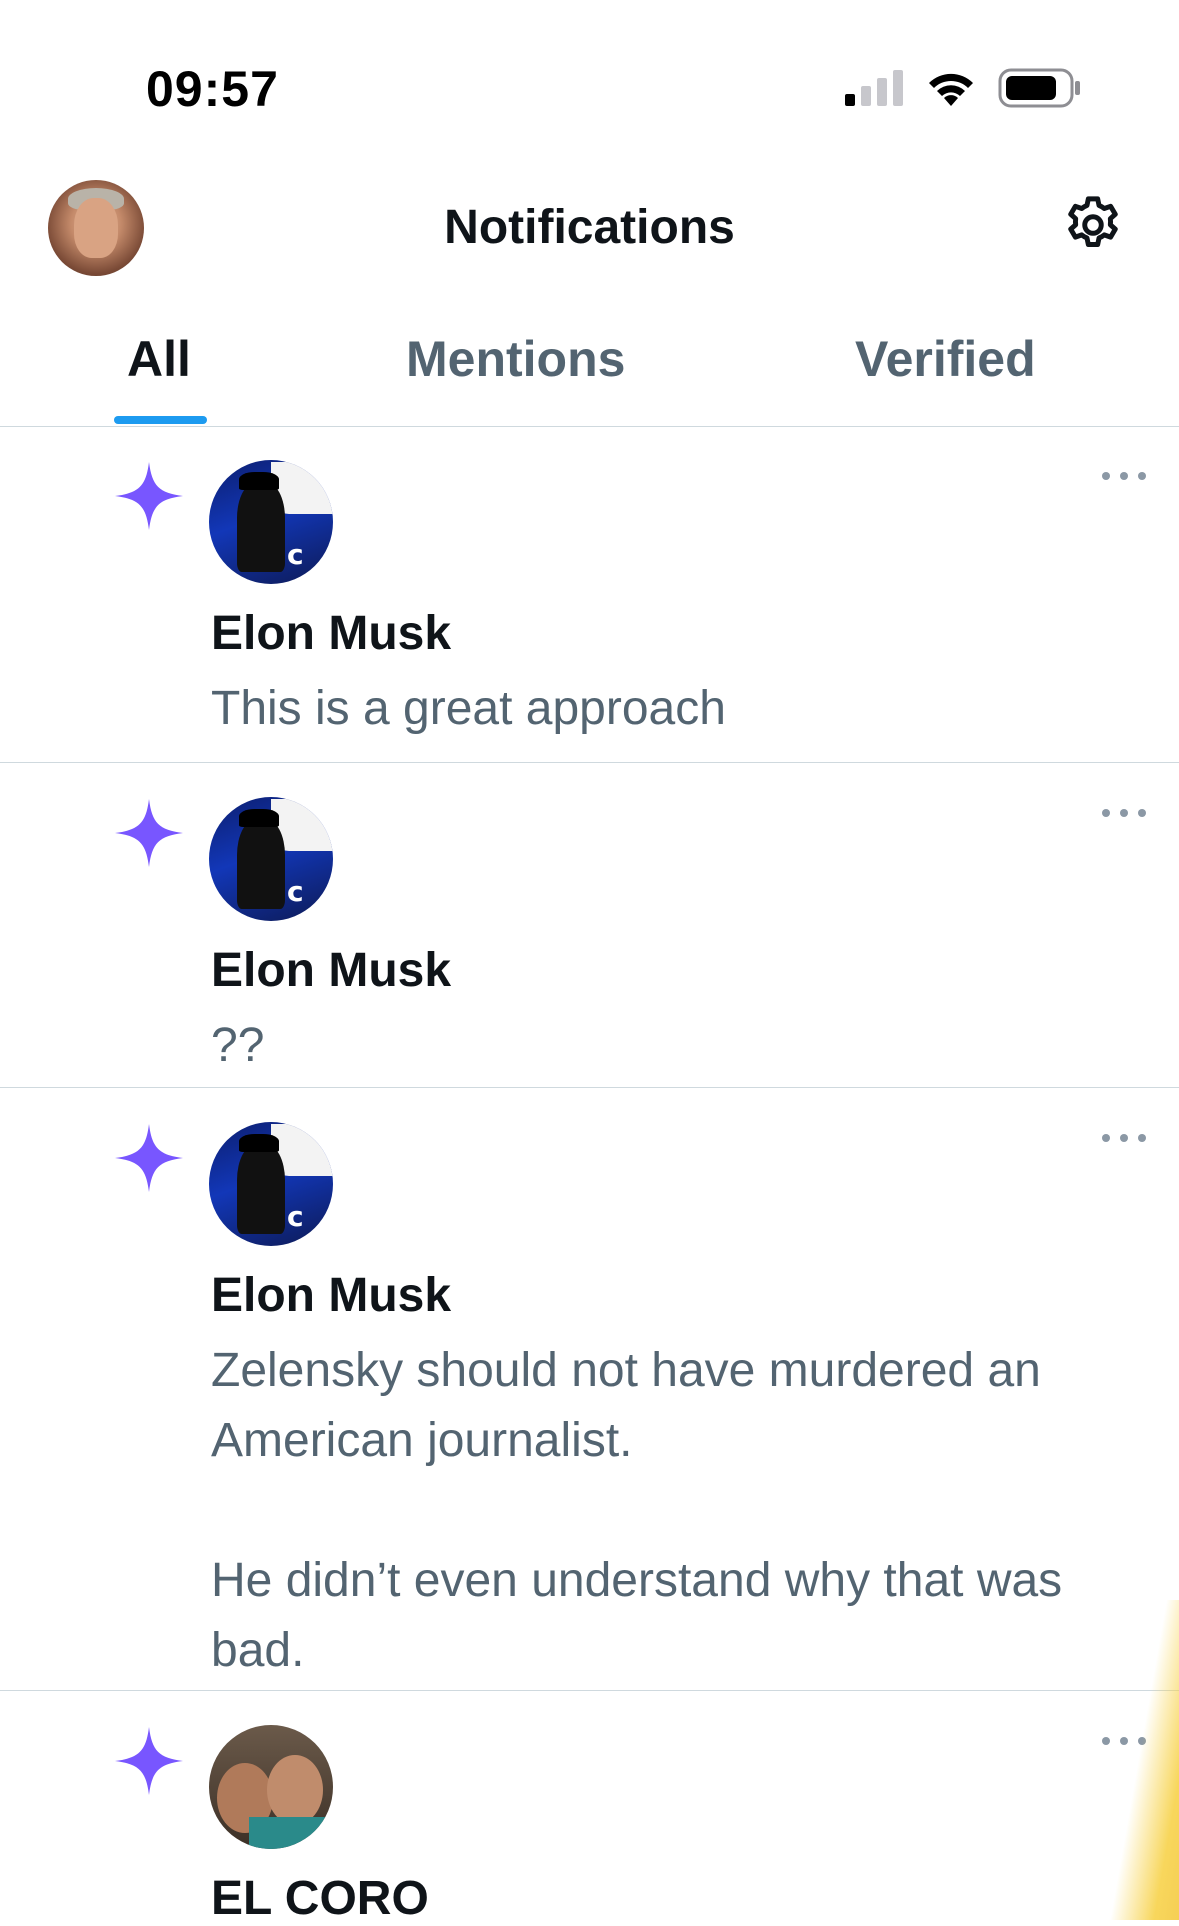 Image resolution: width=1179 pixels, height=1926 pixels. I want to click on active-tab-indicator, so click(160, 420).